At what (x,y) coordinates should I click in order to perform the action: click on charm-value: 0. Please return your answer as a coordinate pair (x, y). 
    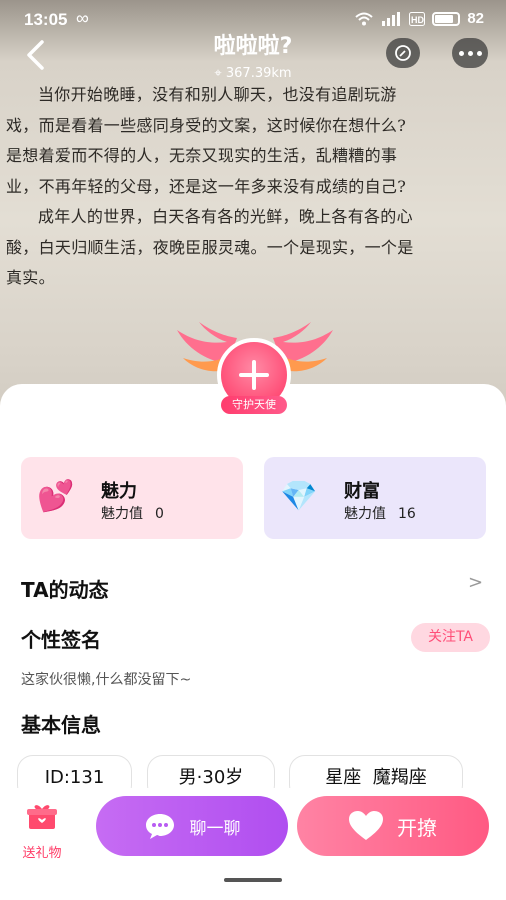
    Looking at the image, I should click on (159, 514).